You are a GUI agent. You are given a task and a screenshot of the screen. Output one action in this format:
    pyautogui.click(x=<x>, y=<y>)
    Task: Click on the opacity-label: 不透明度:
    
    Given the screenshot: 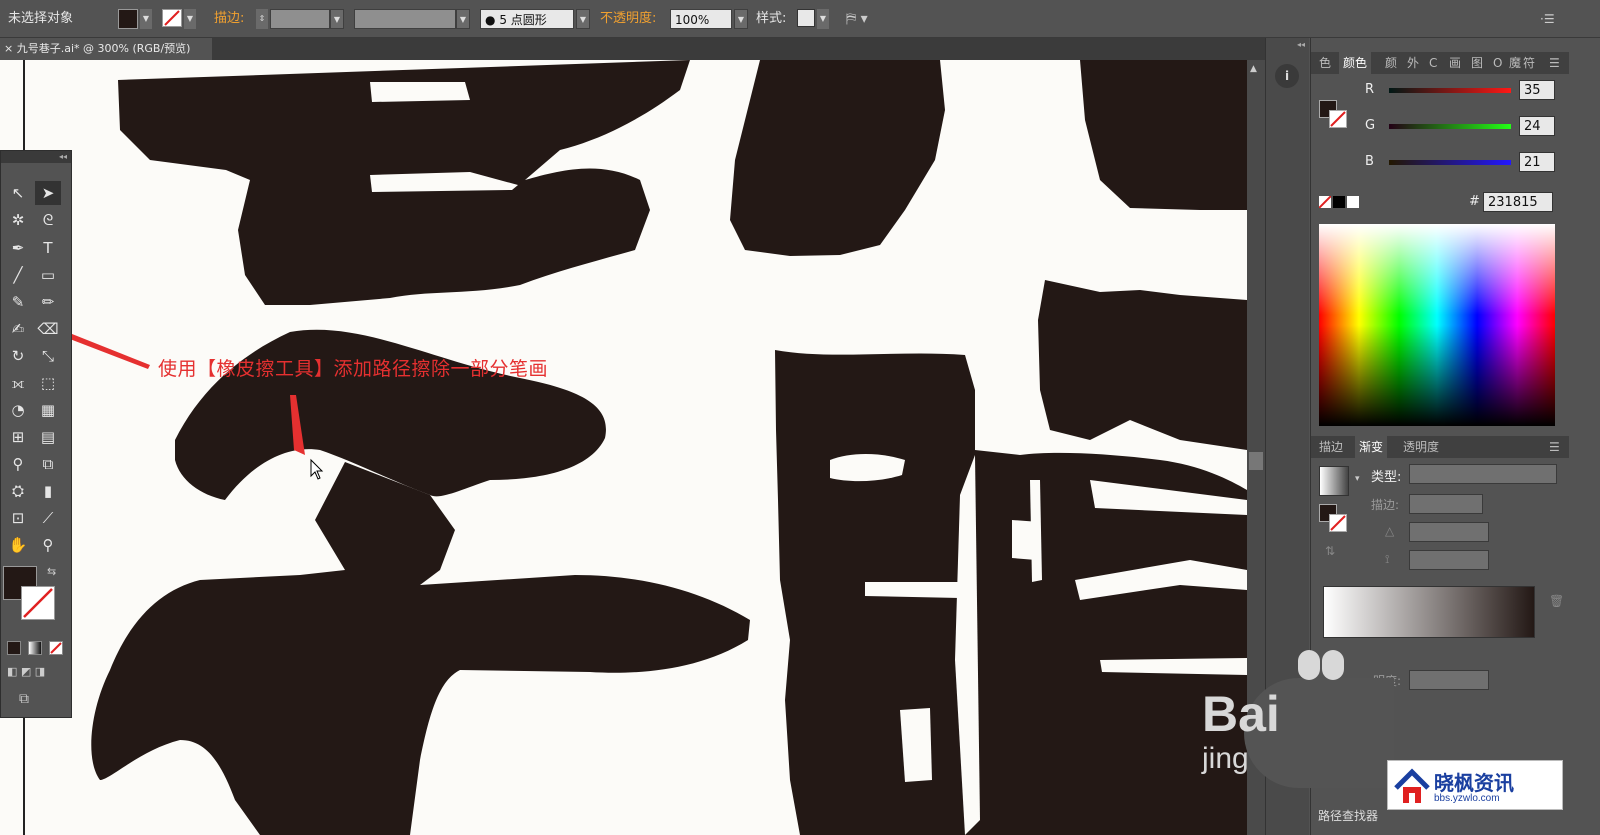 What is the action you would take?
    pyautogui.click(x=628, y=19)
    